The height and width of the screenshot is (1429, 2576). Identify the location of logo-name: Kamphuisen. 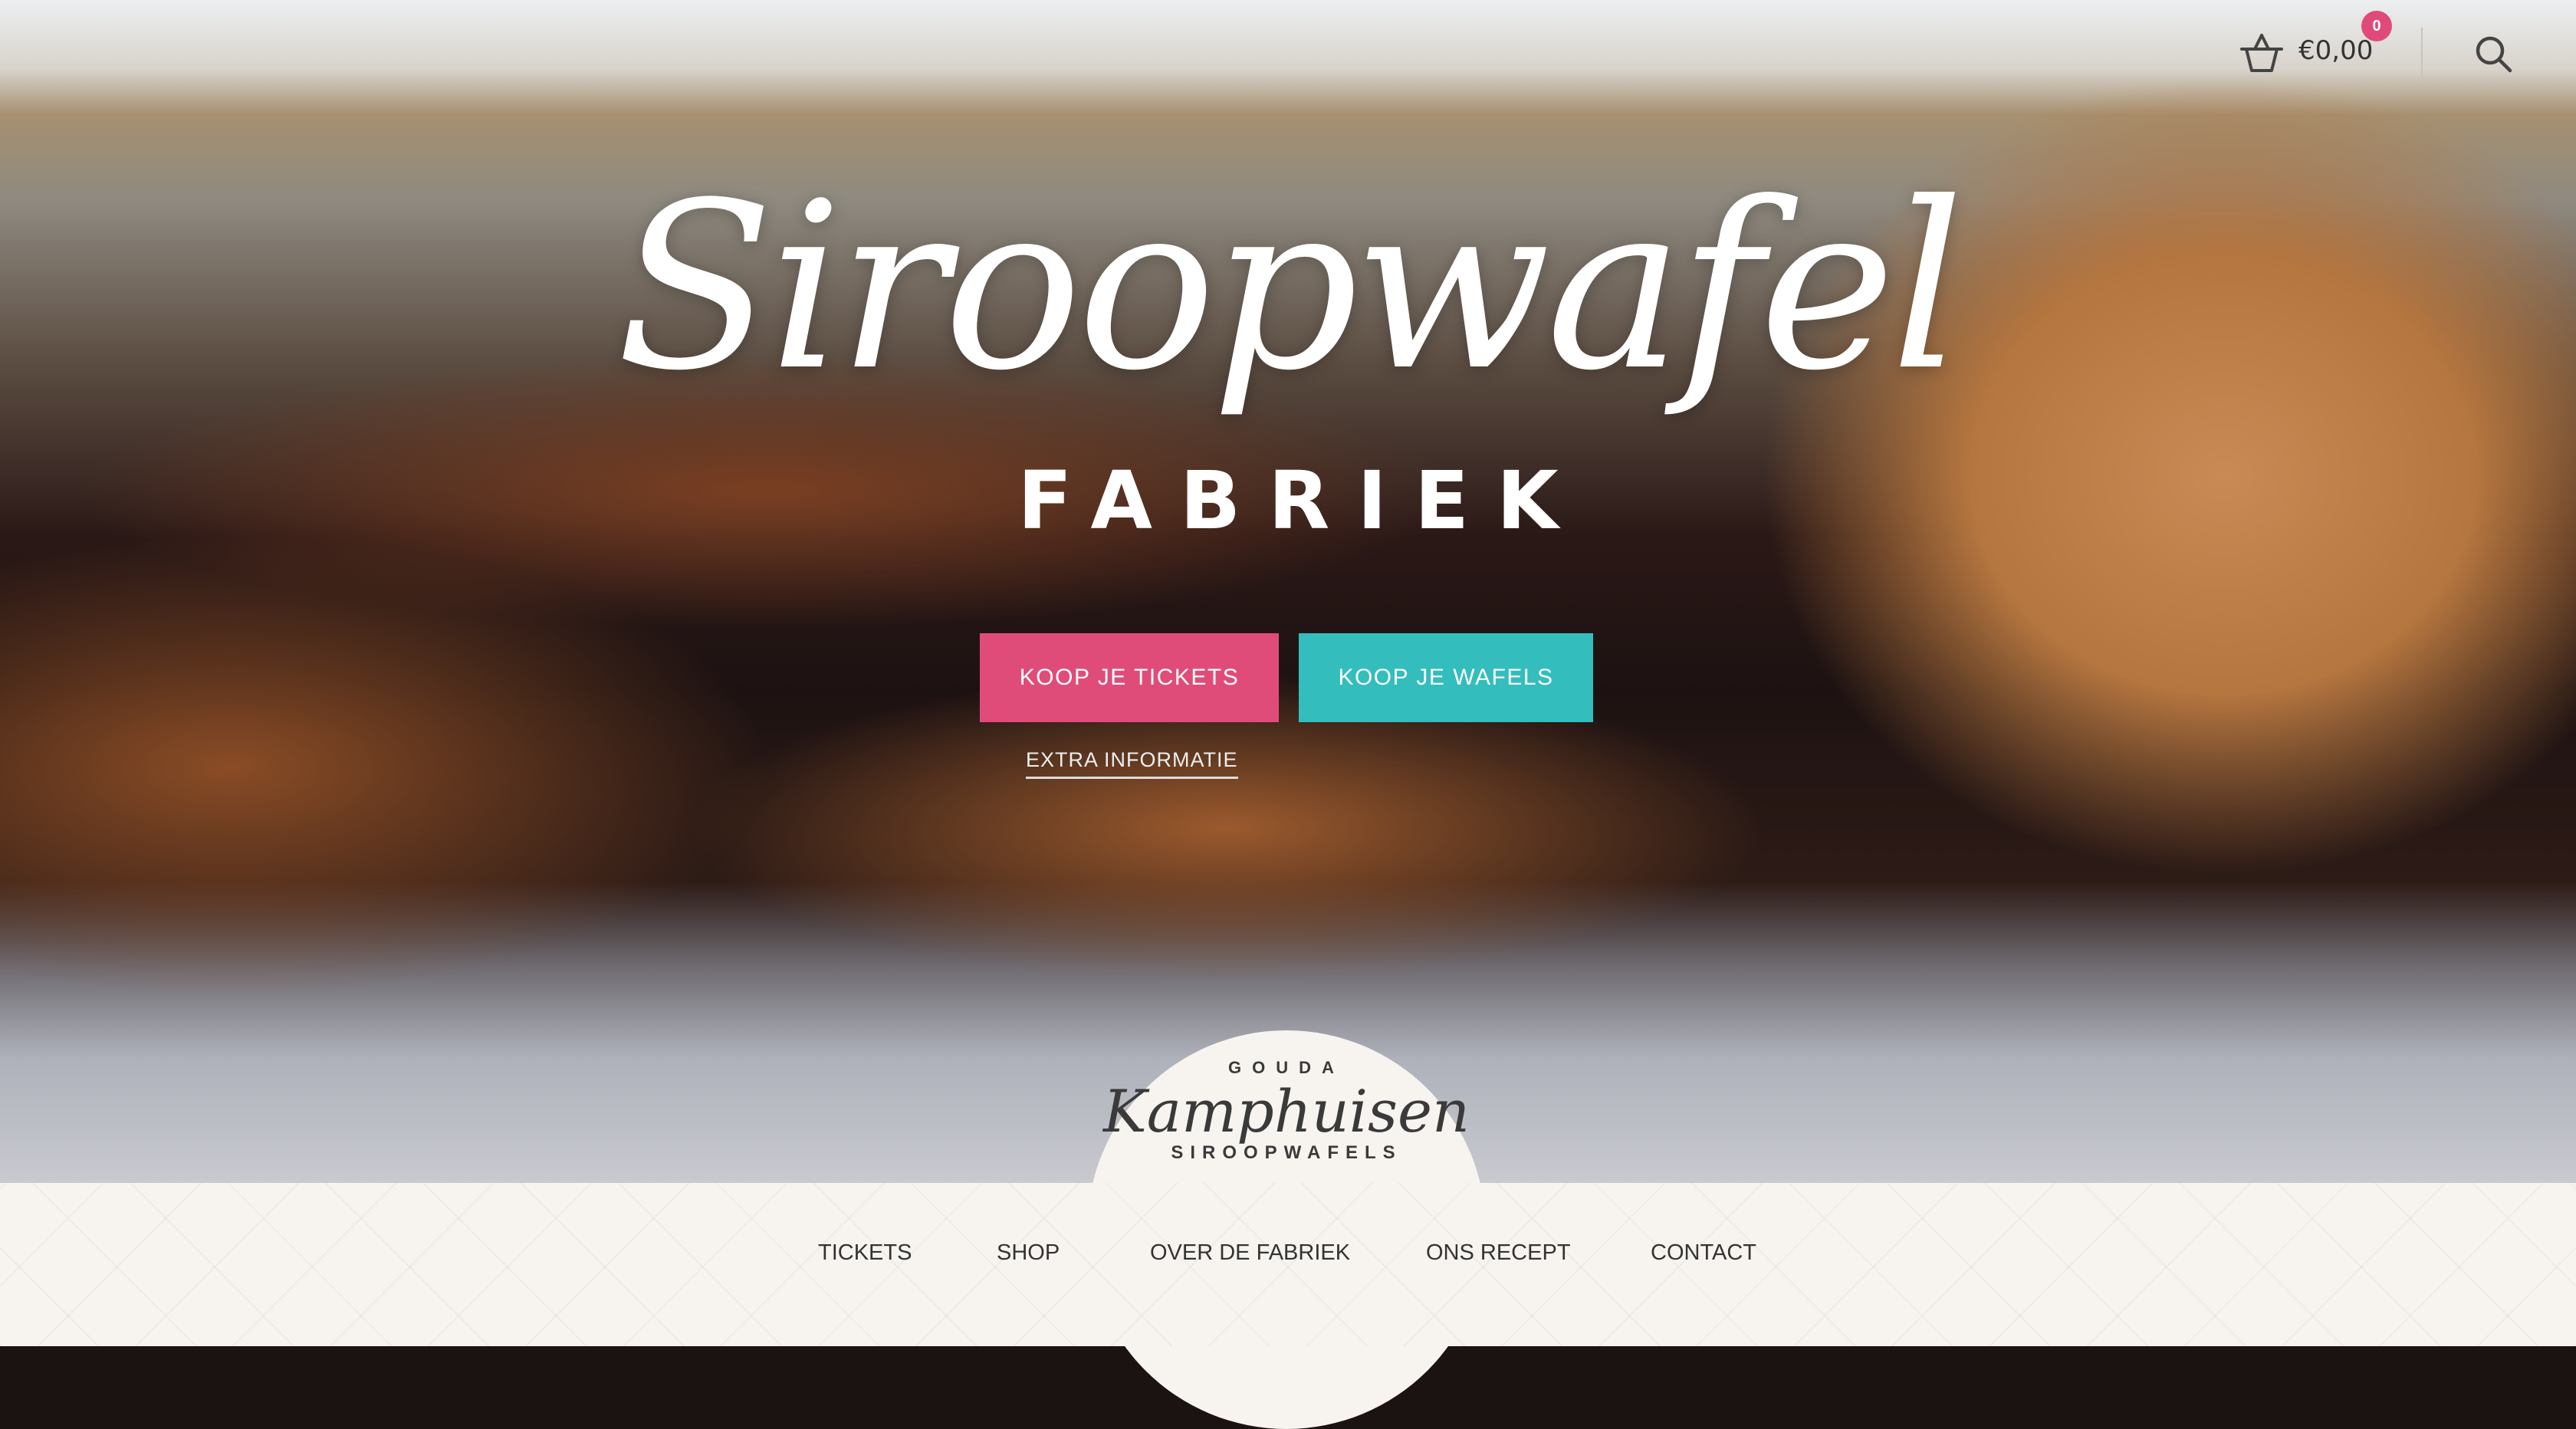
(1286, 1111).